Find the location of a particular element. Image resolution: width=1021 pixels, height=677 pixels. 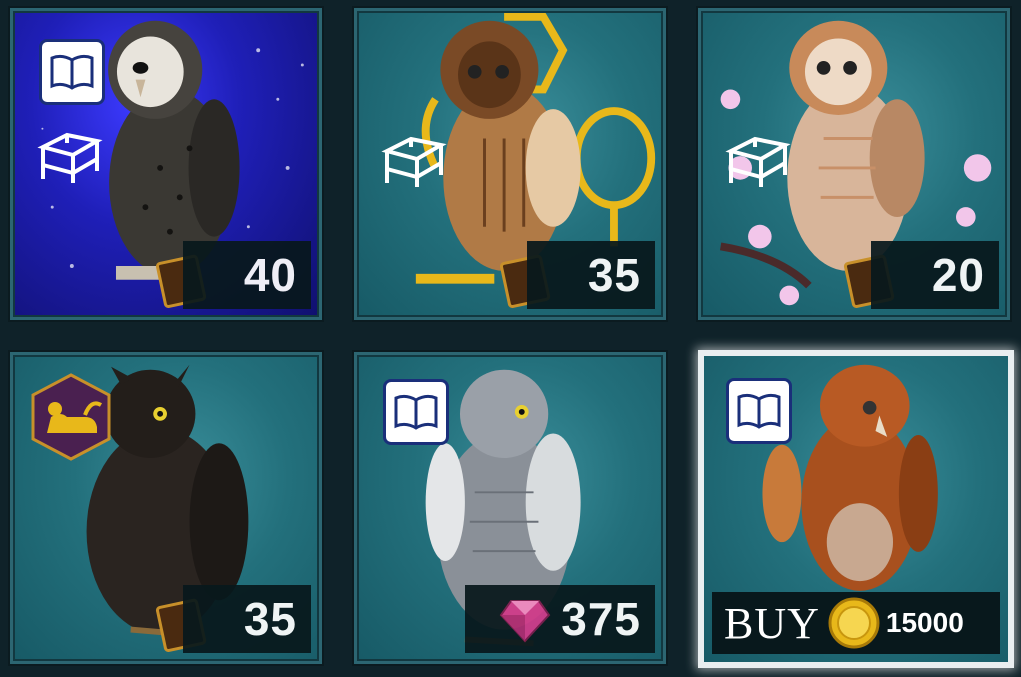

buy-price: 15000 is located at coordinates (924, 622).